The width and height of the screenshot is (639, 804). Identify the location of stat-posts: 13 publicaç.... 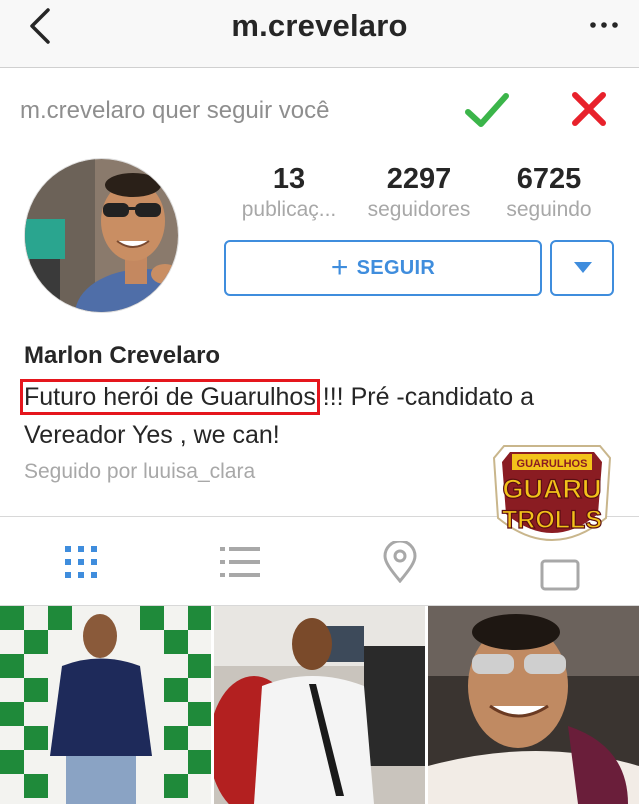
(289, 193).